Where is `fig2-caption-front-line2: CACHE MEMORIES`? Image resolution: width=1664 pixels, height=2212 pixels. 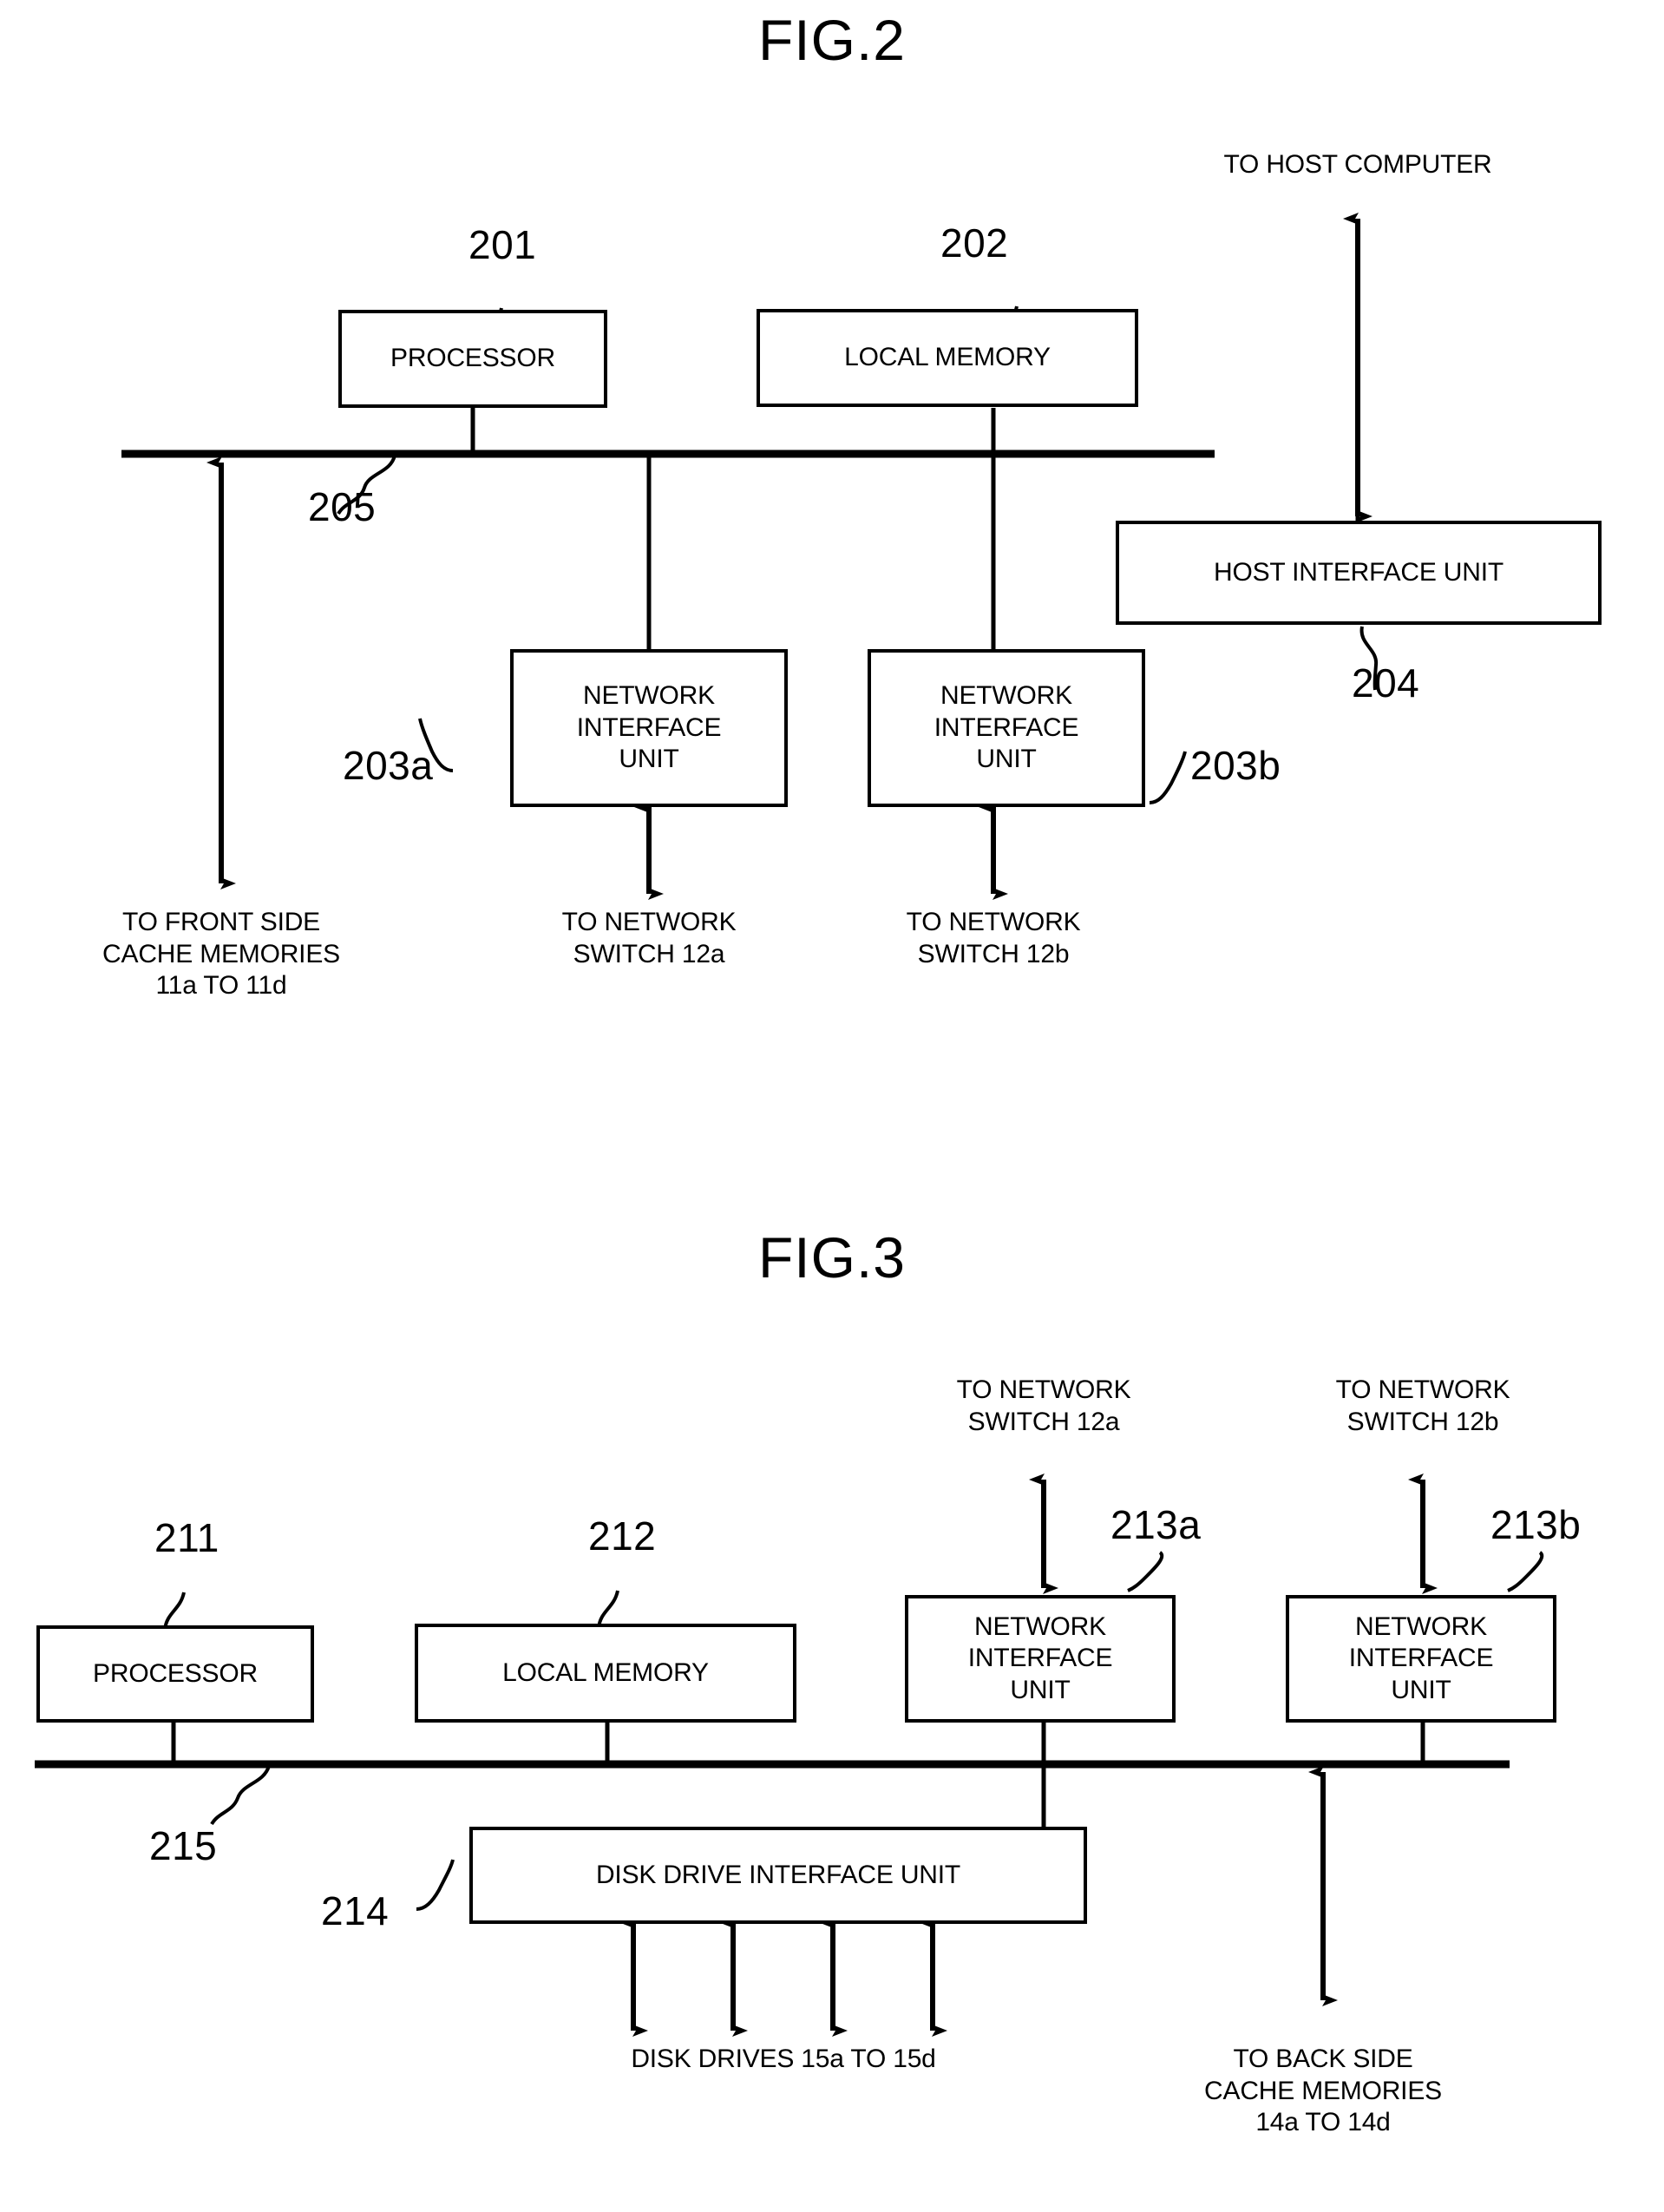 fig2-caption-front-line2: CACHE MEMORIES is located at coordinates (221, 953).